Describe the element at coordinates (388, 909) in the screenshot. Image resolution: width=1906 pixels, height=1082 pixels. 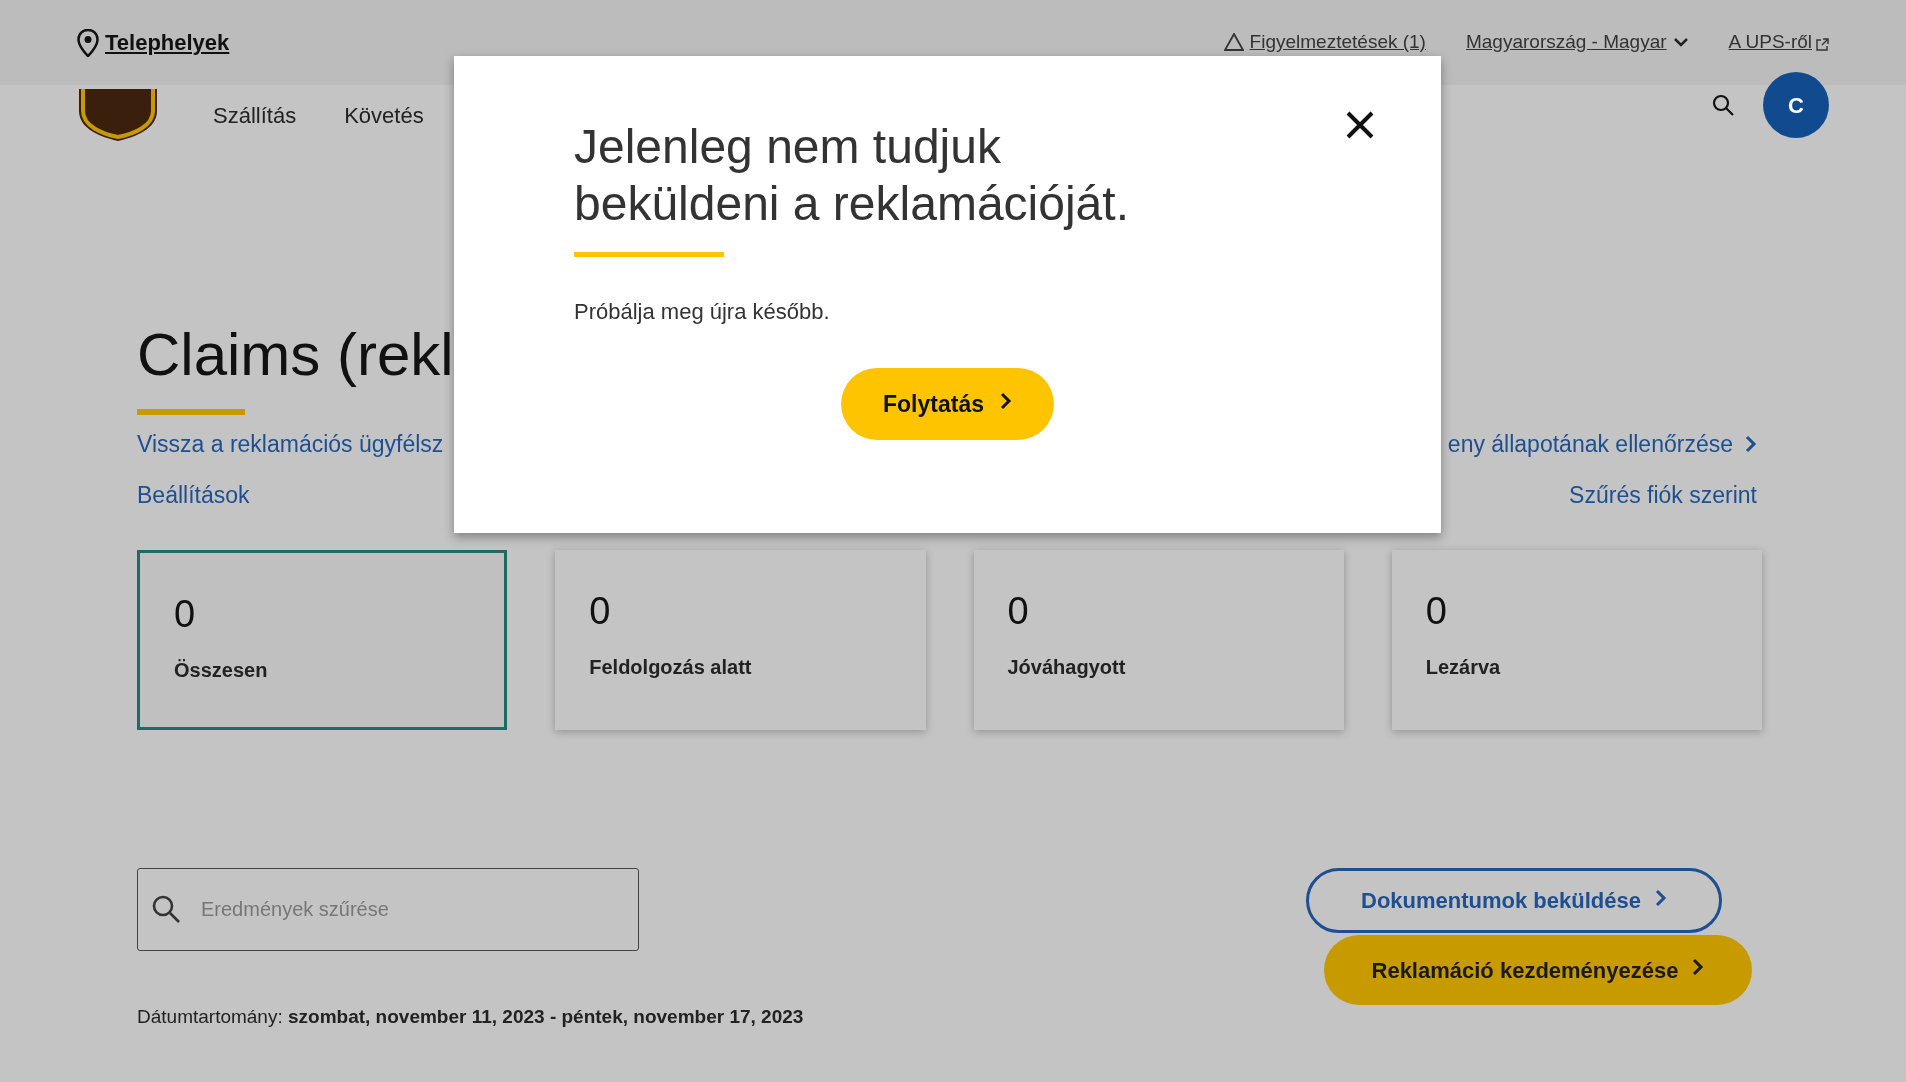
I see `filter-field: Eredmények szűrése` at that location.